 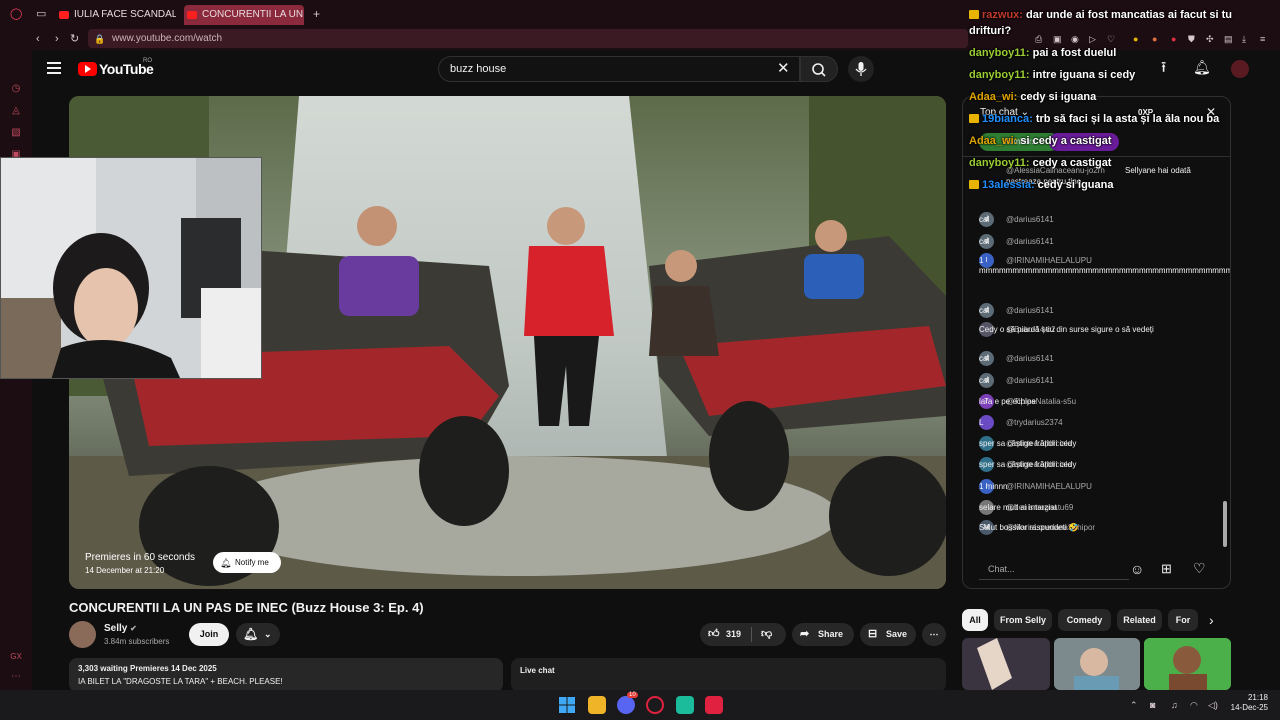 What do you see at coordinates (766, 634) in the screenshot?
I see `dislike-icon: 👎︎` at bounding box center [766, 634].